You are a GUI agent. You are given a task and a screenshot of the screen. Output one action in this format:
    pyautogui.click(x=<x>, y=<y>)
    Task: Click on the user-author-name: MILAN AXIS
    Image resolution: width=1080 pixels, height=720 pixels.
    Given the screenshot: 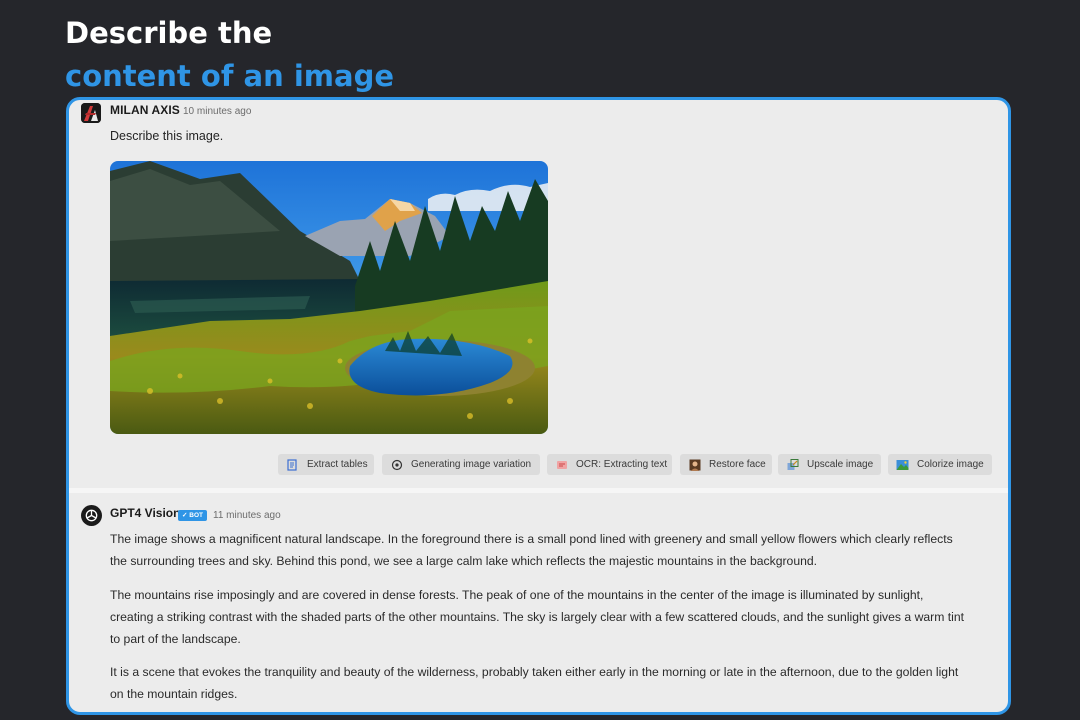 What is the action you would take?
    pyautogui.click(x=145, y=110)
    